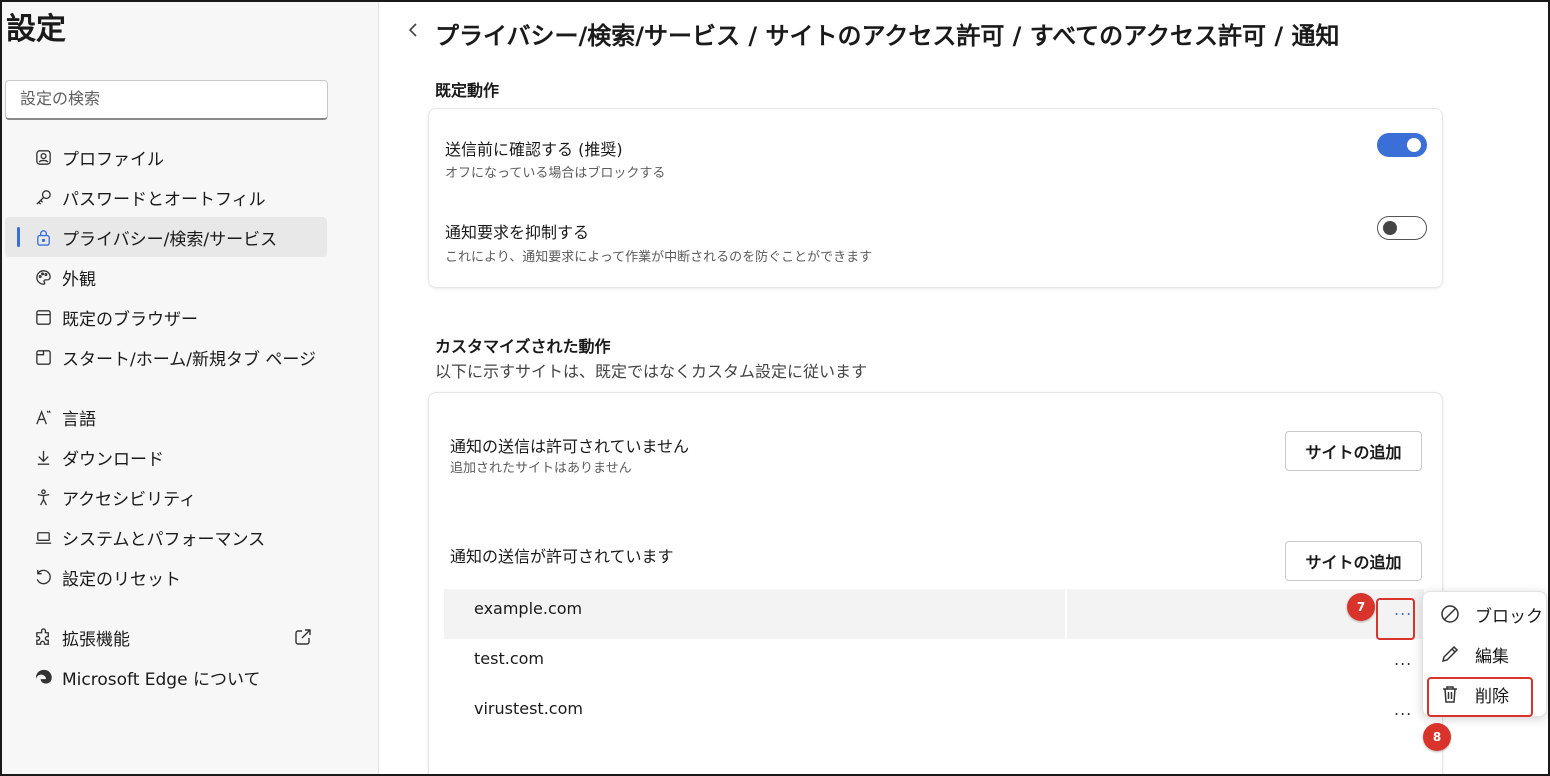 This screenshot has height=776, width=1550. Describe the element at coordinates (43, 277) in the screenshot. I see `palette-icon` at that location.